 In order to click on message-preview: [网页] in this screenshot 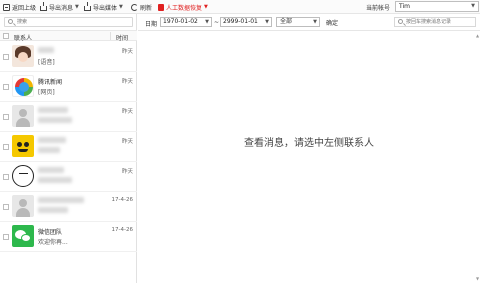, I will do `click(46, 92)`.